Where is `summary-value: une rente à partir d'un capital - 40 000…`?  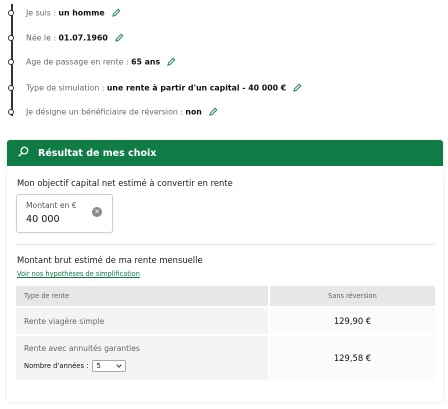
summary-value: une rente à partir d'un capital - 40 000… is located at coordinates (196, 87).